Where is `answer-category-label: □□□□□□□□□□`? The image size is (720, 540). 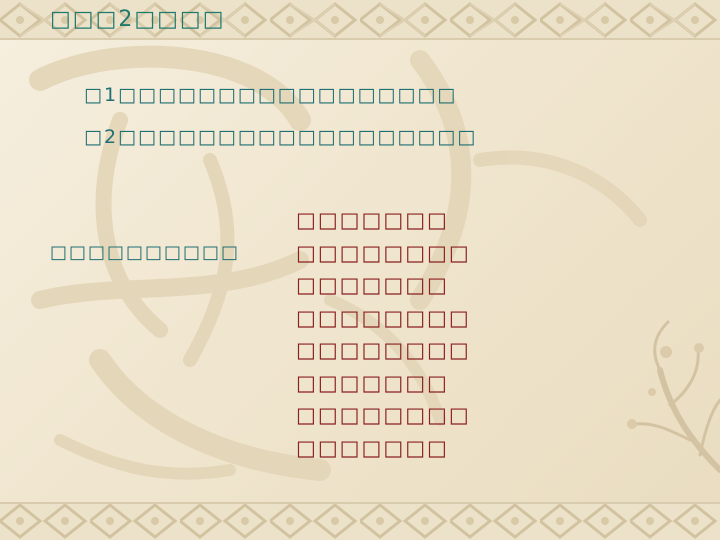
answer-category-label: □□□□□□□□□□ is located at coordinates (145, 252).